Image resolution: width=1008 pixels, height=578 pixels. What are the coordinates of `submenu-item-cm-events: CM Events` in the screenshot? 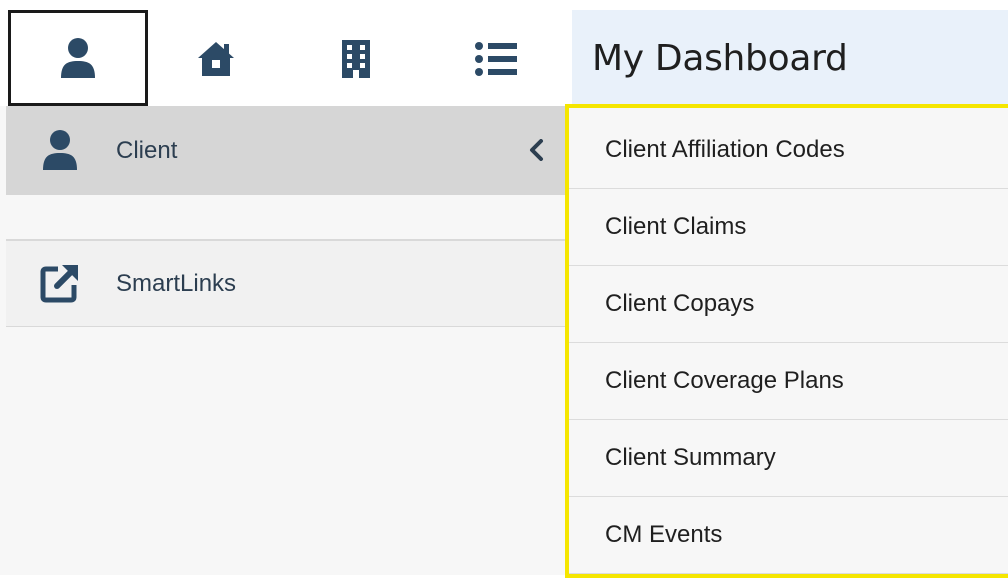 It's located at (788, 535).